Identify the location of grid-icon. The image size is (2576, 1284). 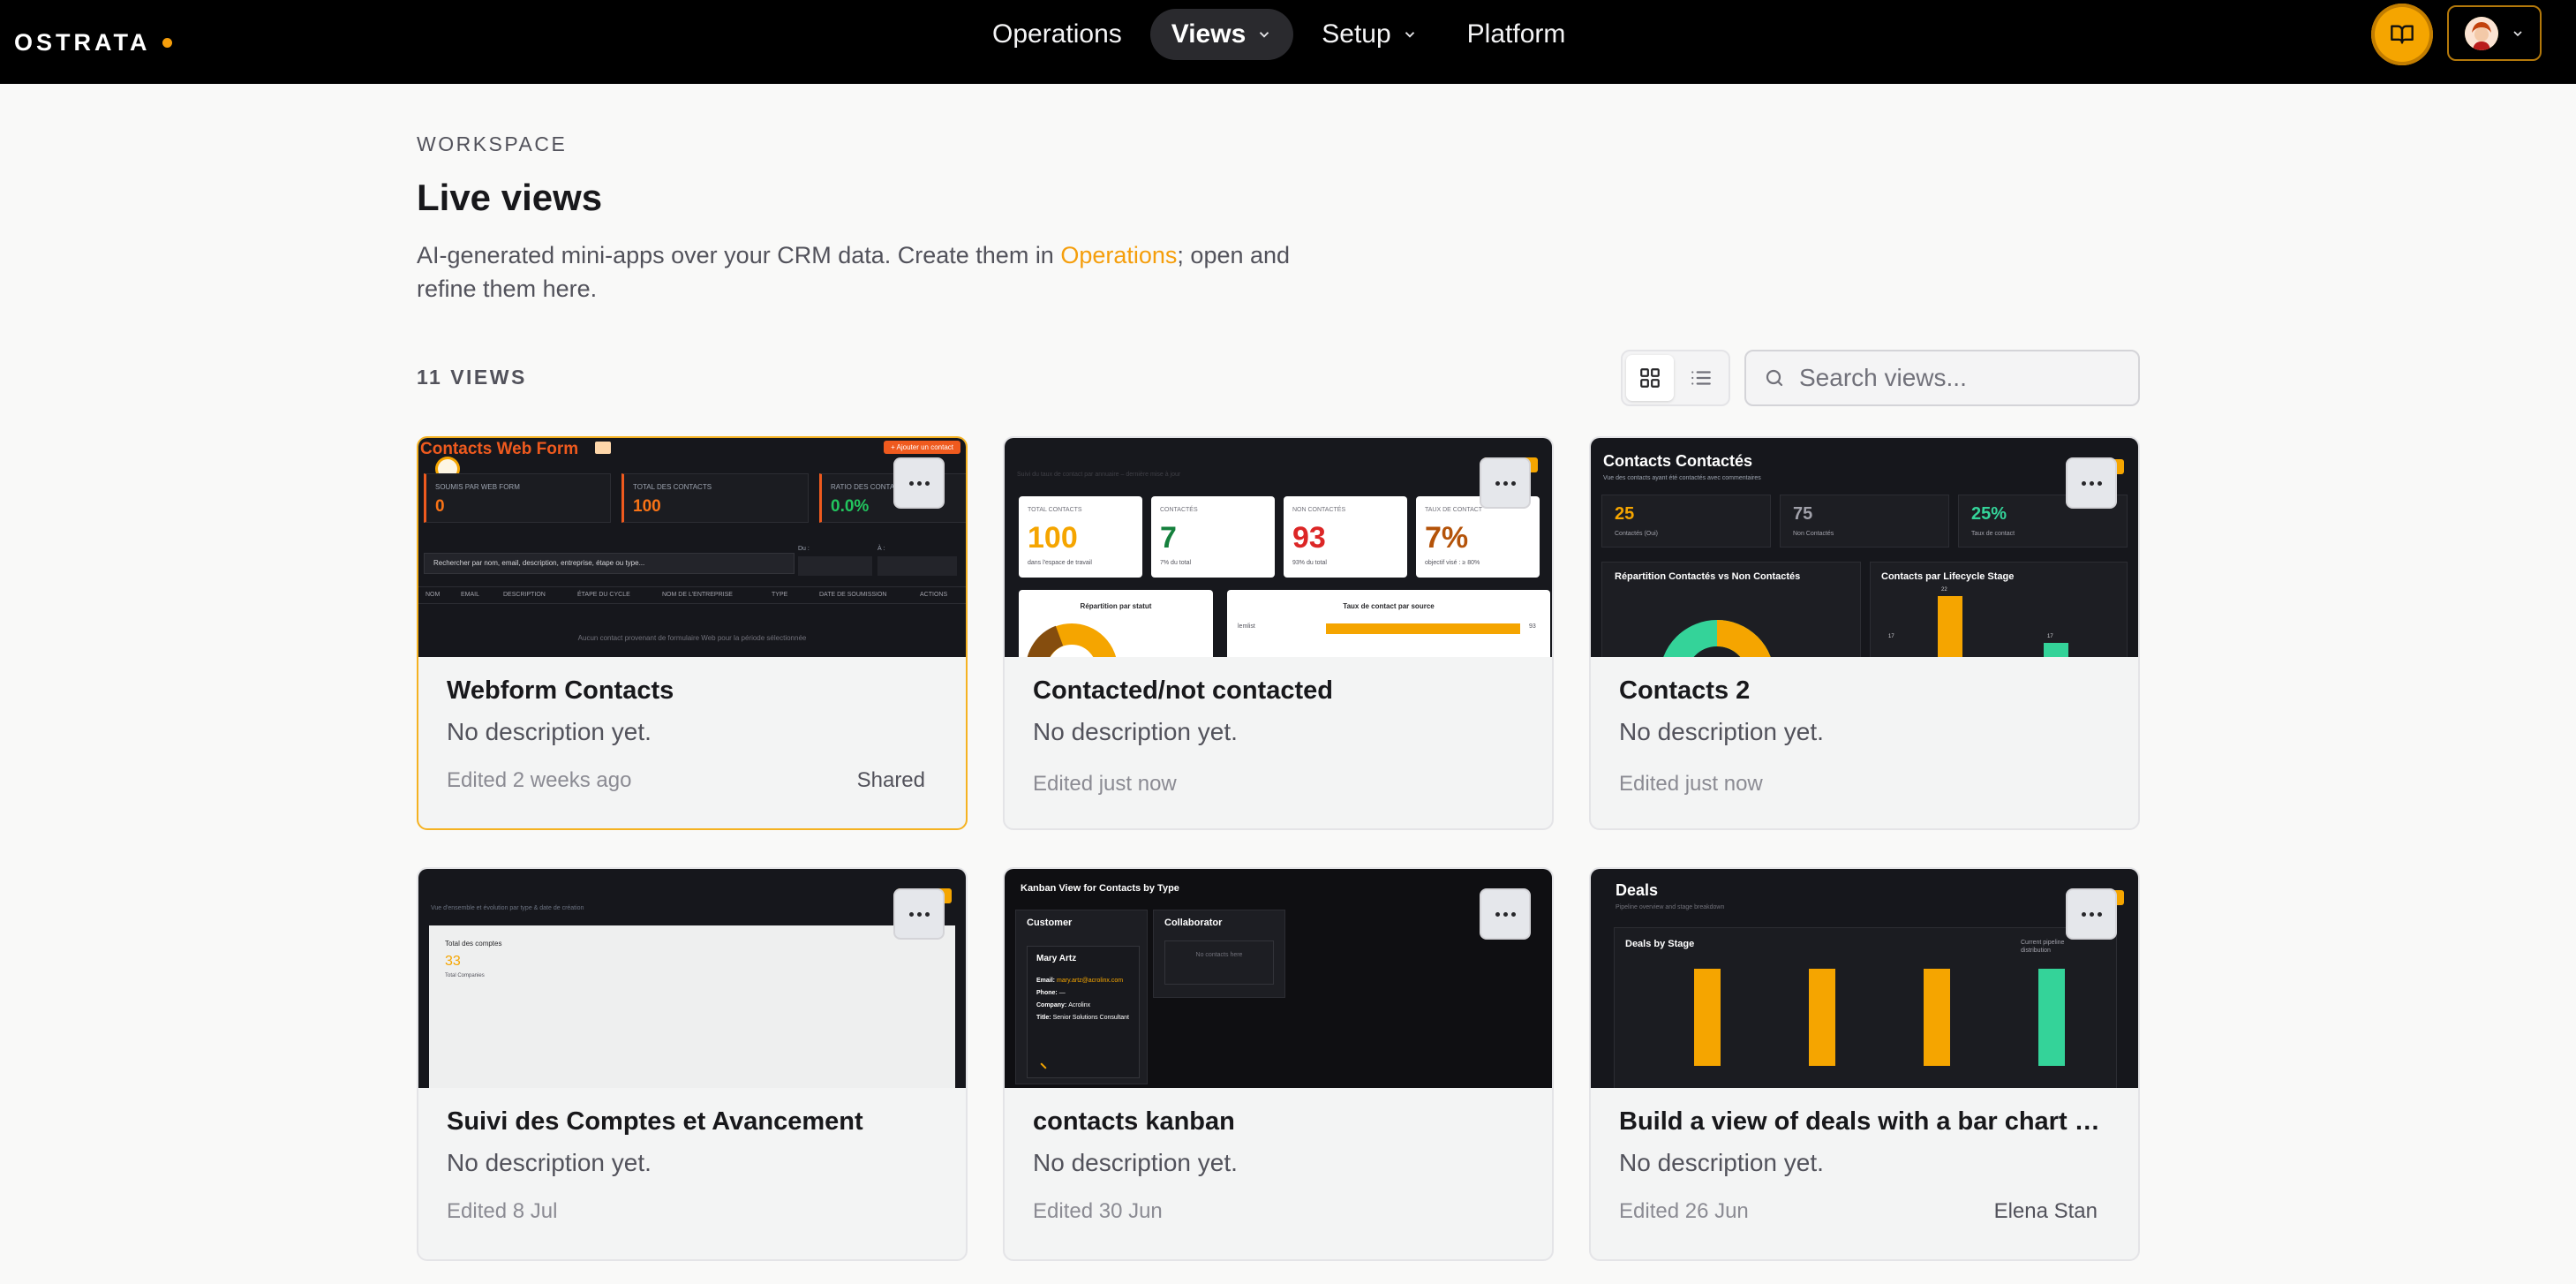
(1650, 378).